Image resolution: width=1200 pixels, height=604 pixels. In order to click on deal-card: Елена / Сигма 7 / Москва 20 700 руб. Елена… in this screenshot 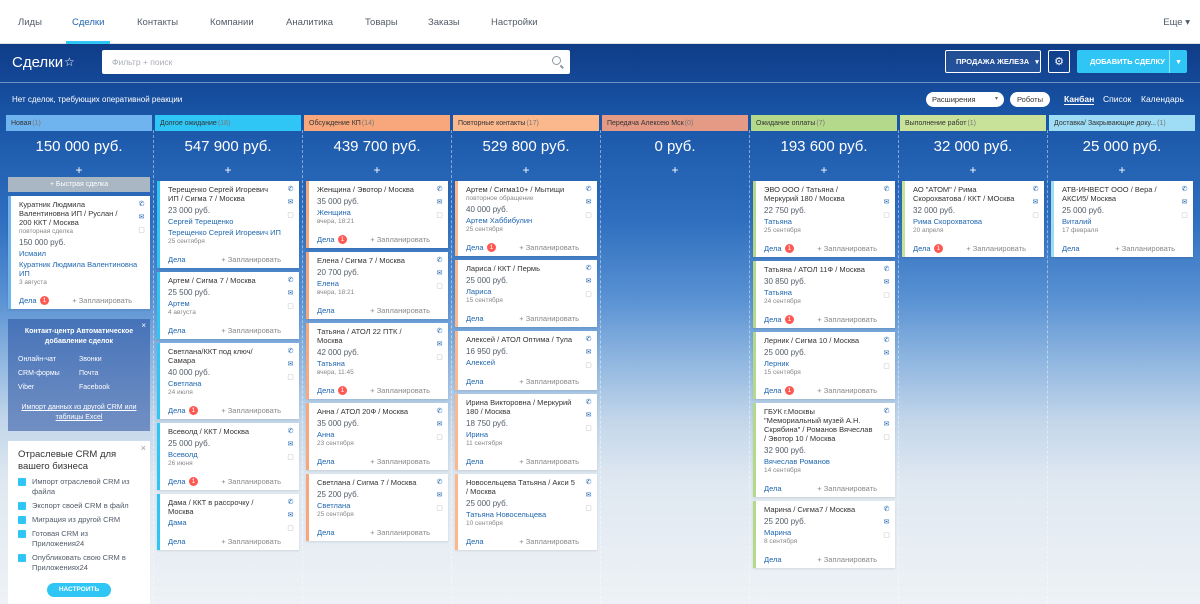, I will do `click(377, 285)`.